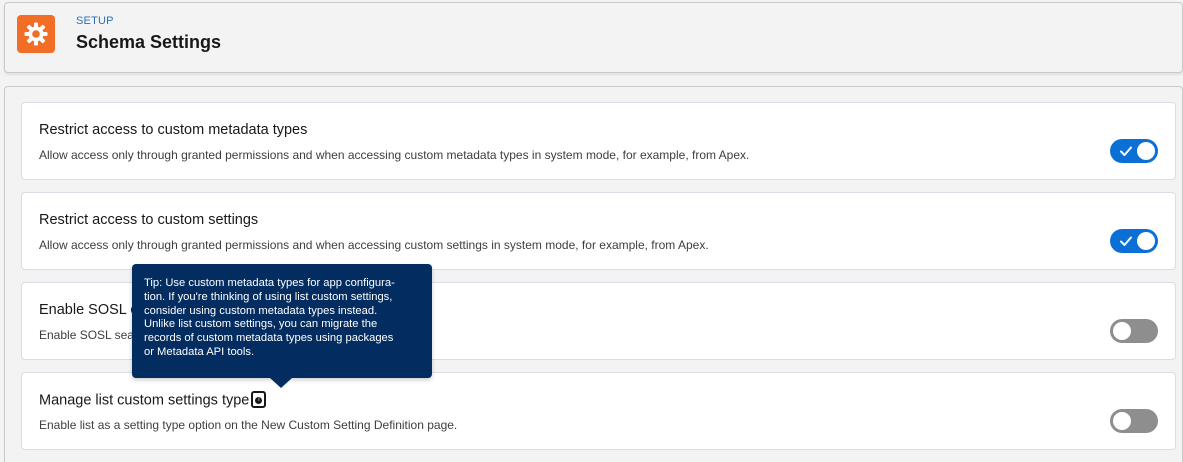  What do you see at coordinates (149, 42) in the screenshot?
I see `page-title: Schema Settings` at bounding box center [149, 42].